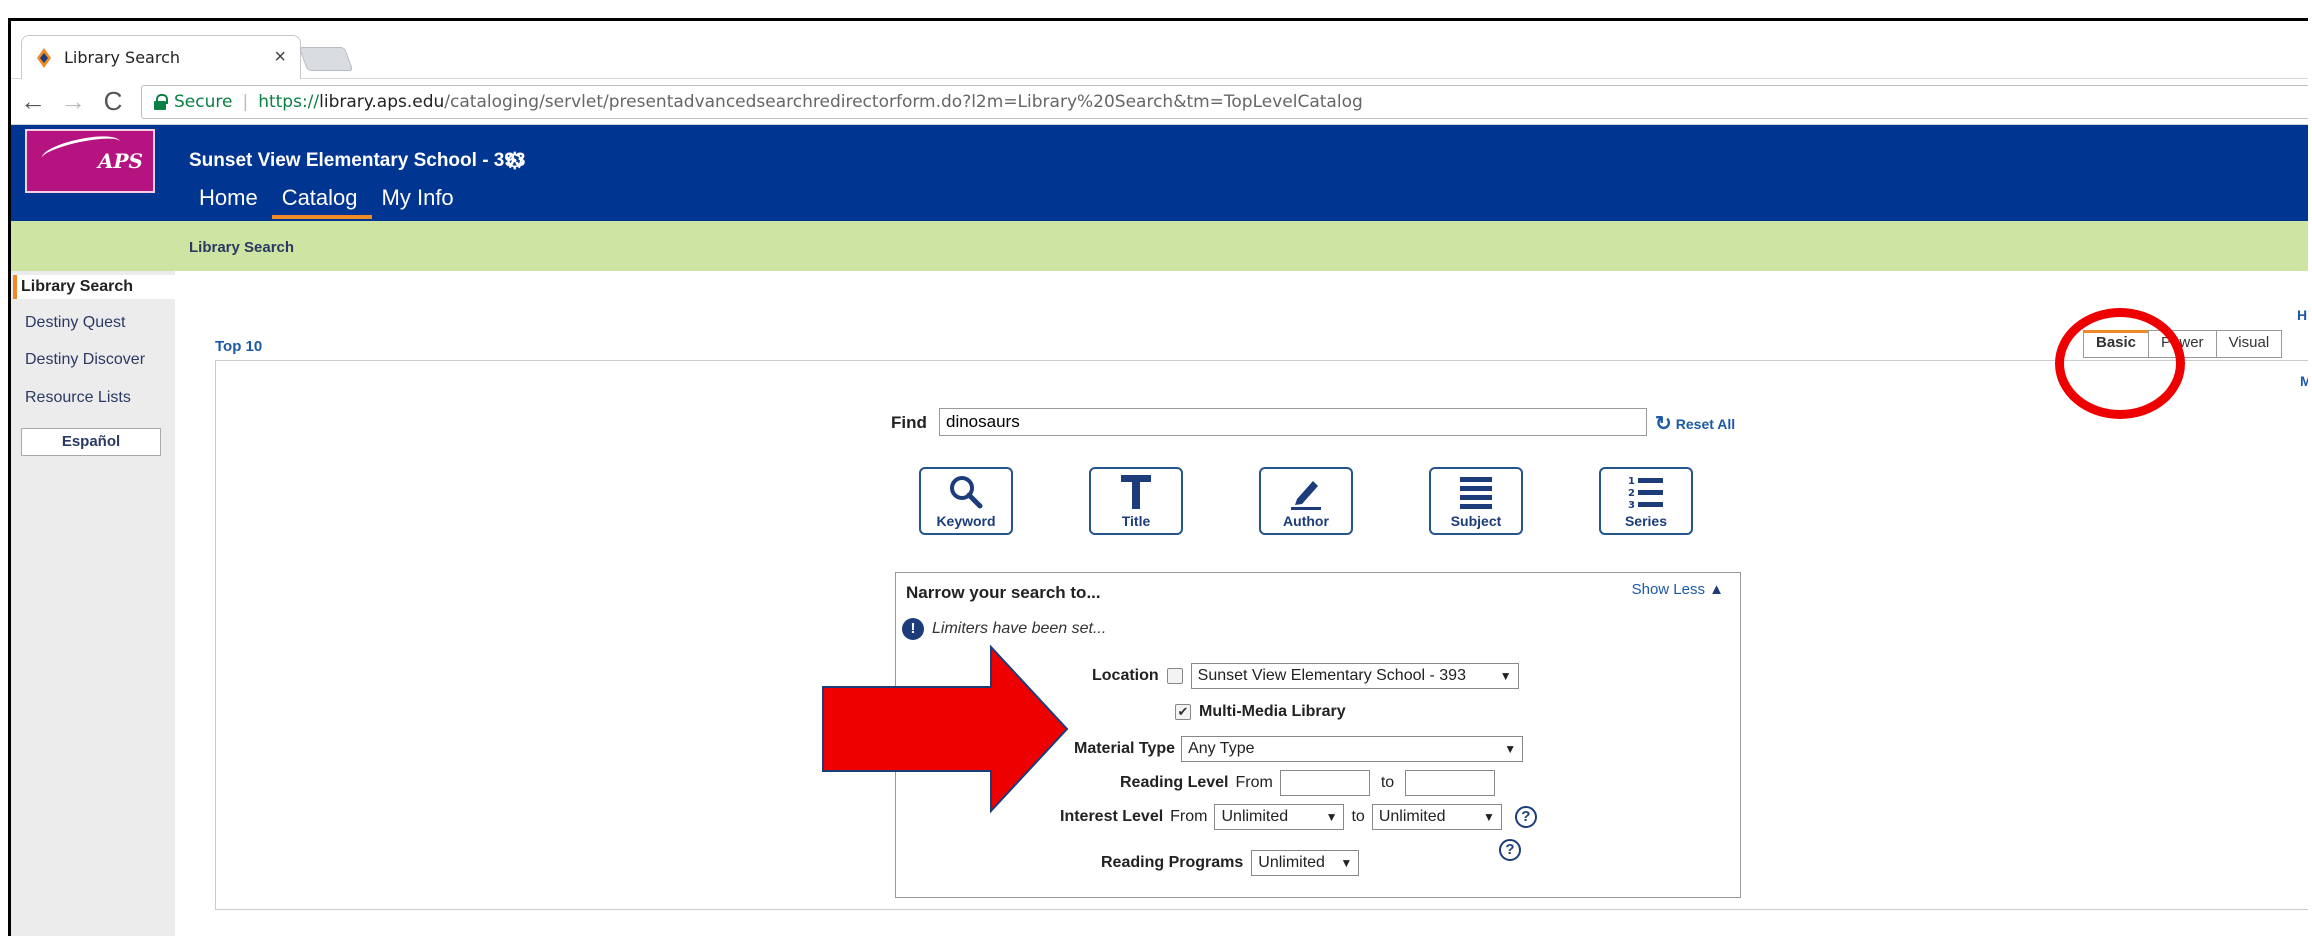  What do you see at coordinates (1705, 424) in the screenshot?
I see `reset-all-label: Reset All` at bounding box center [1705, 424].